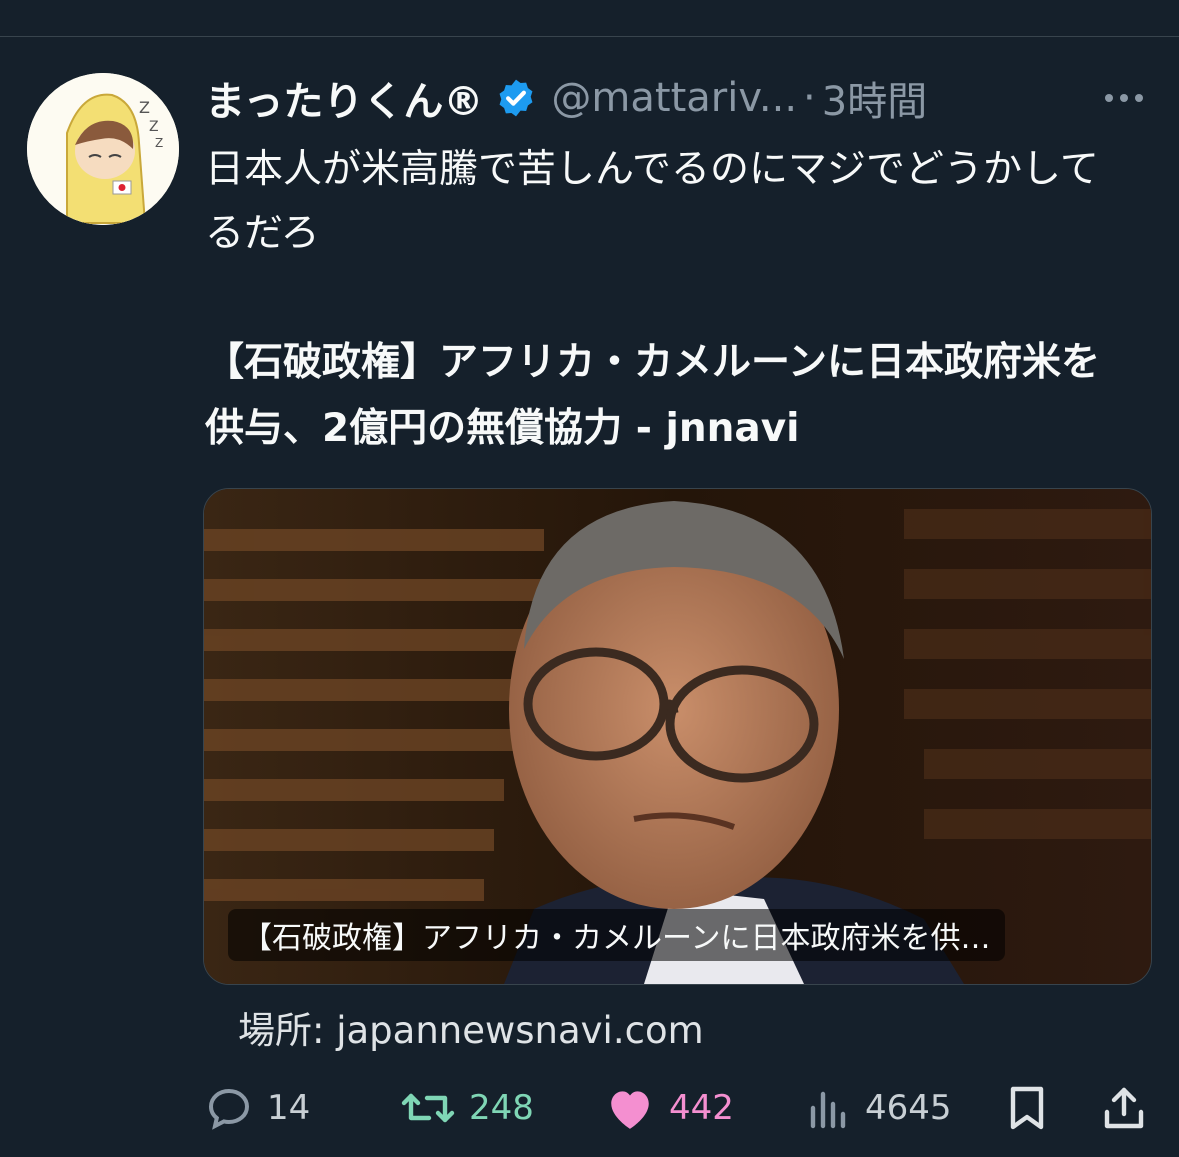 The width and height of the screenshot is (1179, 1157). What do you see at coordinates (467, 1108) in the screenshot?
I see `retweet-button: 248` at bounding box center [467, 1108].